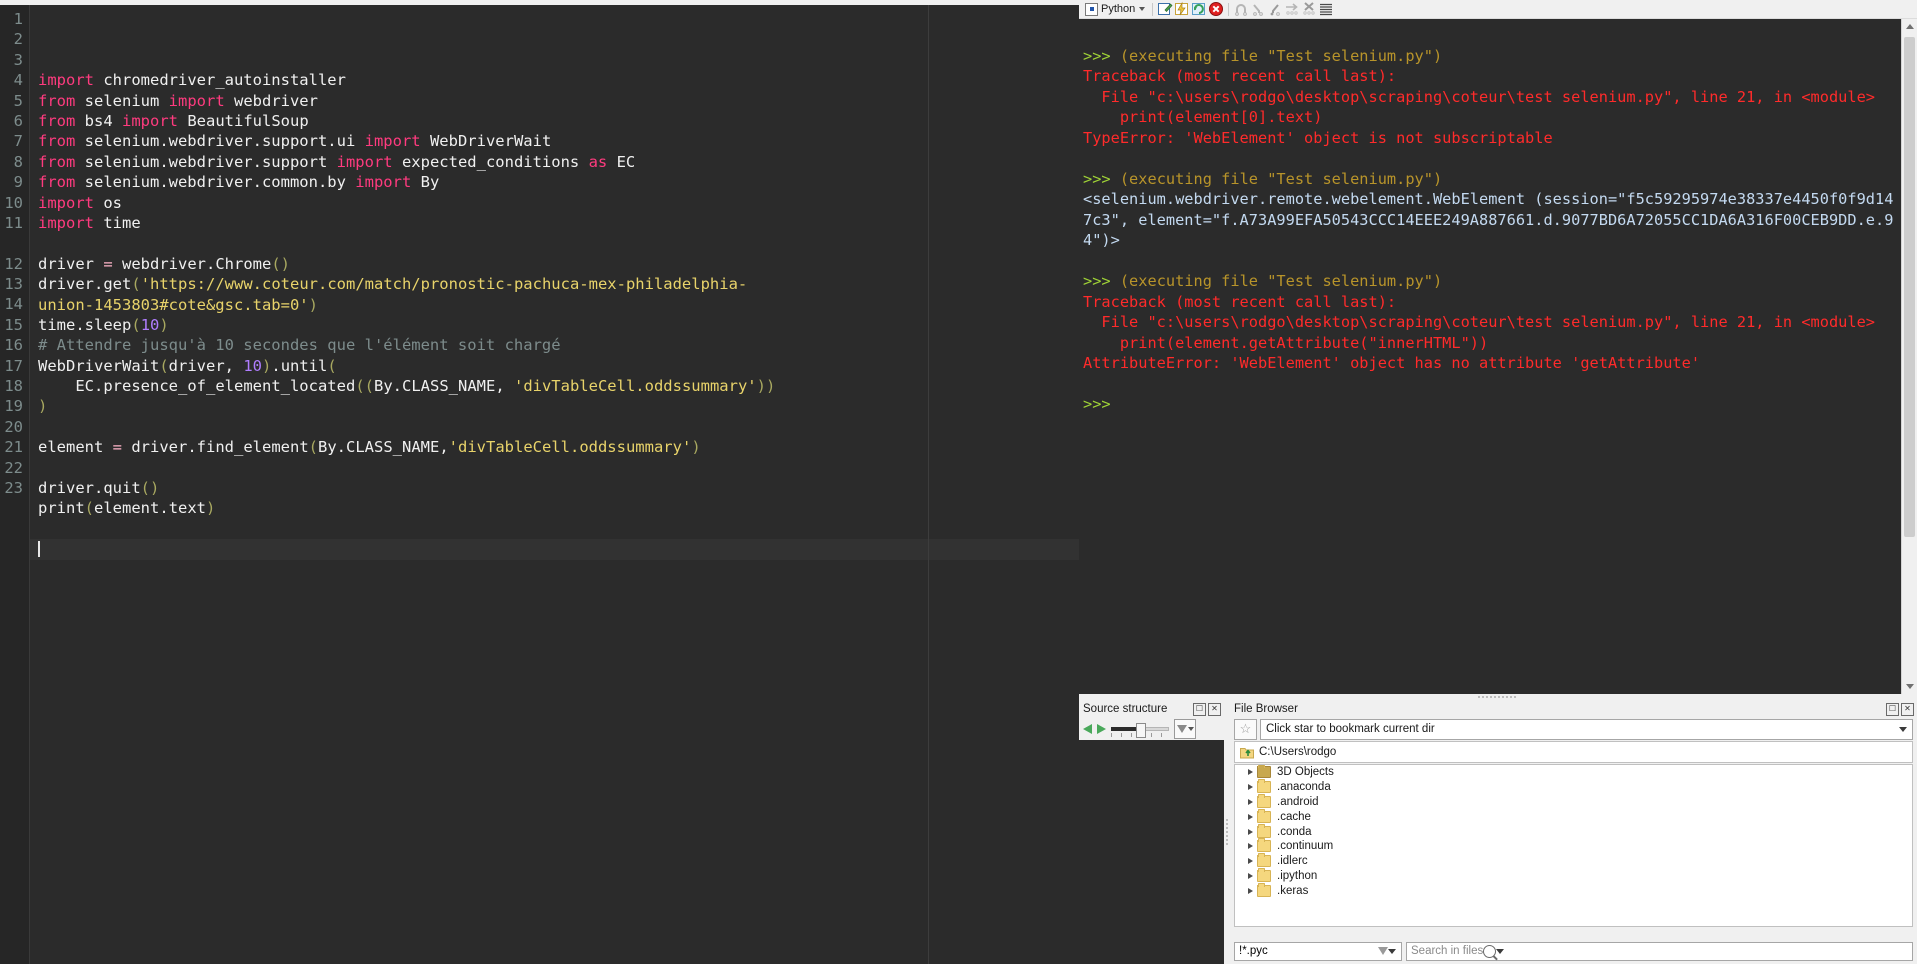 The height and width of the screenshot is (964, 1917). Describe the element at coordinates (1216, 9) in the screenshot. I see `stop-icon` at that location.